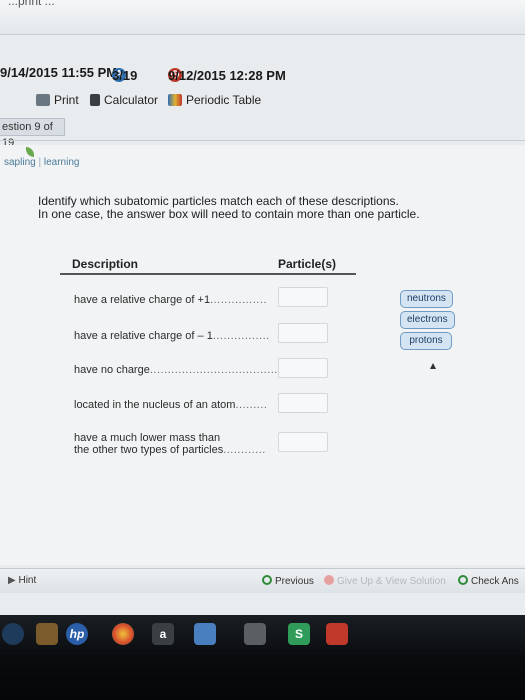 The width and height of the screenshot is (525, 700). Describe the element at coordinates (112, 370) in the screenshot. I see `description-text: have no charge` at that location.